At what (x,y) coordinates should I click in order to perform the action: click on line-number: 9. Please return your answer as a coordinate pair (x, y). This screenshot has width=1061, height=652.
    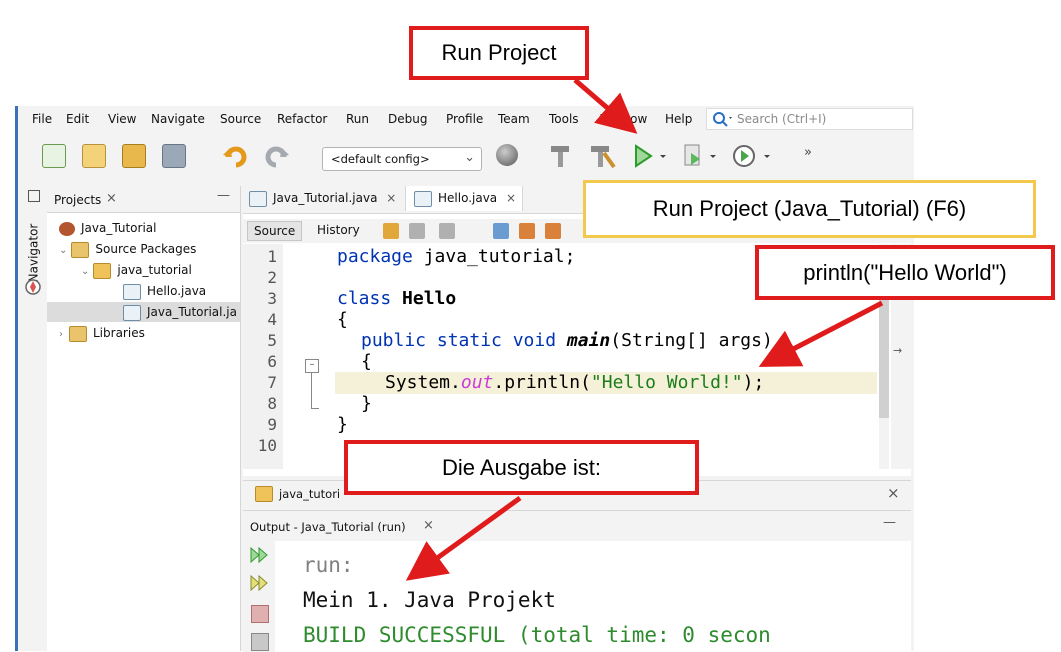
    Looking at the image, I should click on (272, 424).